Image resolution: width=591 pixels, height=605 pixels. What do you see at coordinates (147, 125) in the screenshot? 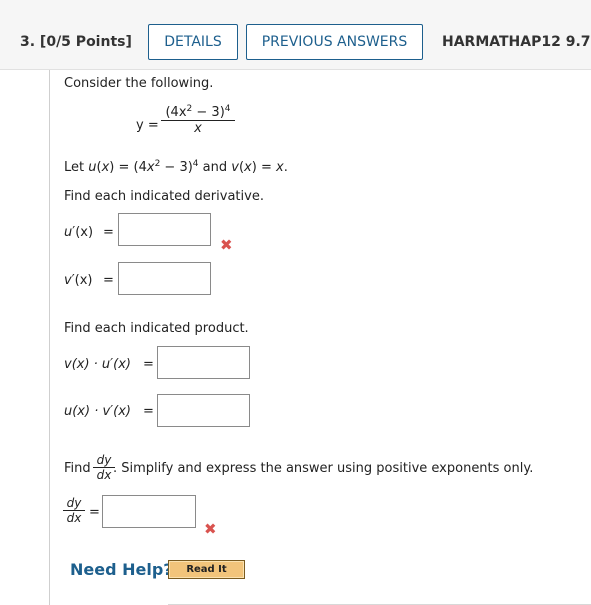
I see `equation-y-label: y =` at bounding box center [147, 125].